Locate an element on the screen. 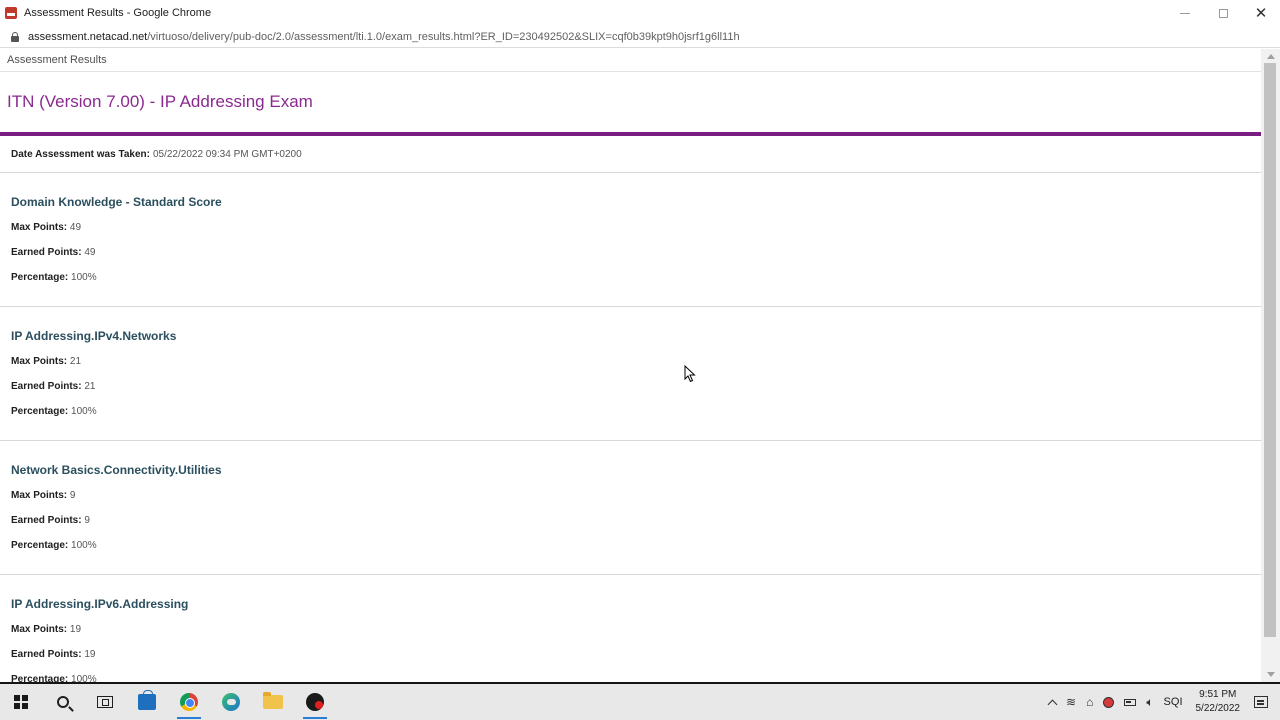 The width and height of the screenshot is (1280, 720). usb-device-button: ⌂ is located at coordinates (1089, 702).